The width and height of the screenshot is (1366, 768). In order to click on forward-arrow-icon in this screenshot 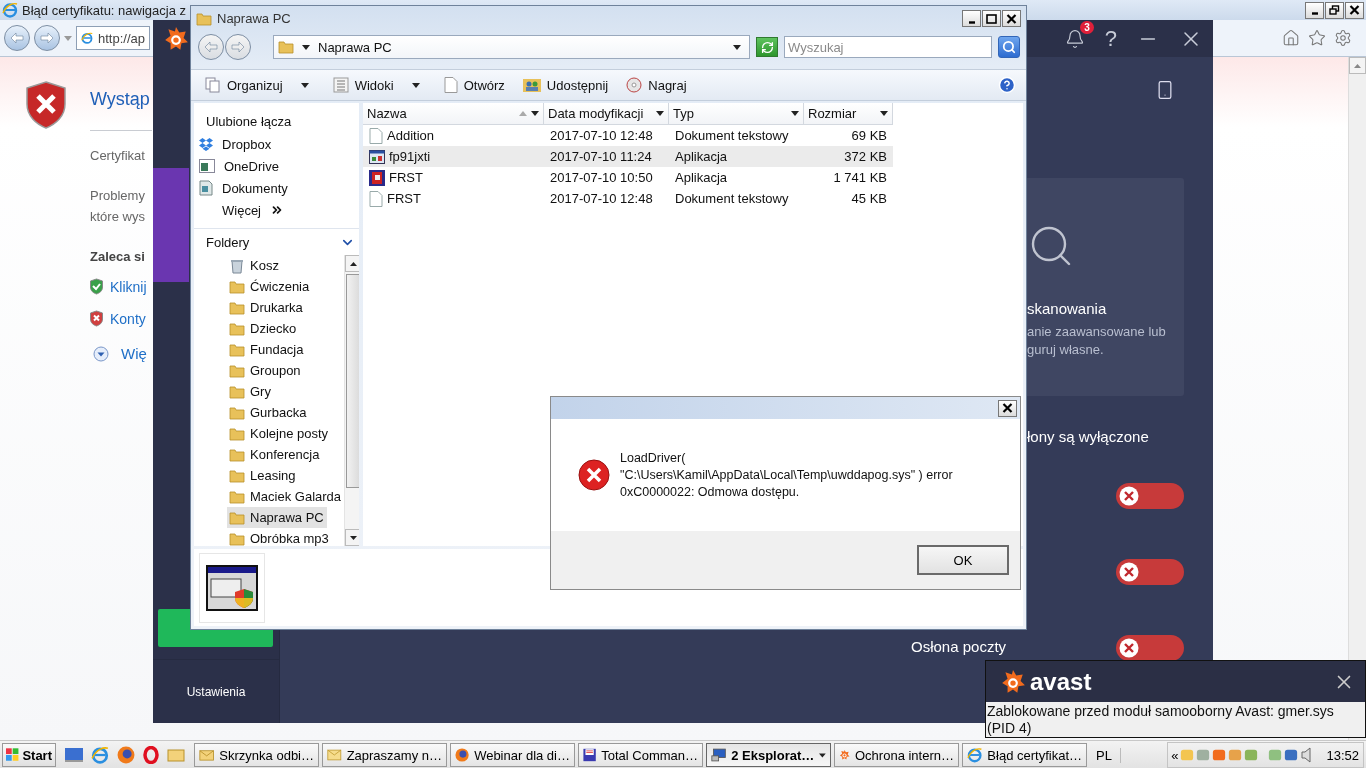, I will do `click(47, 38)`.